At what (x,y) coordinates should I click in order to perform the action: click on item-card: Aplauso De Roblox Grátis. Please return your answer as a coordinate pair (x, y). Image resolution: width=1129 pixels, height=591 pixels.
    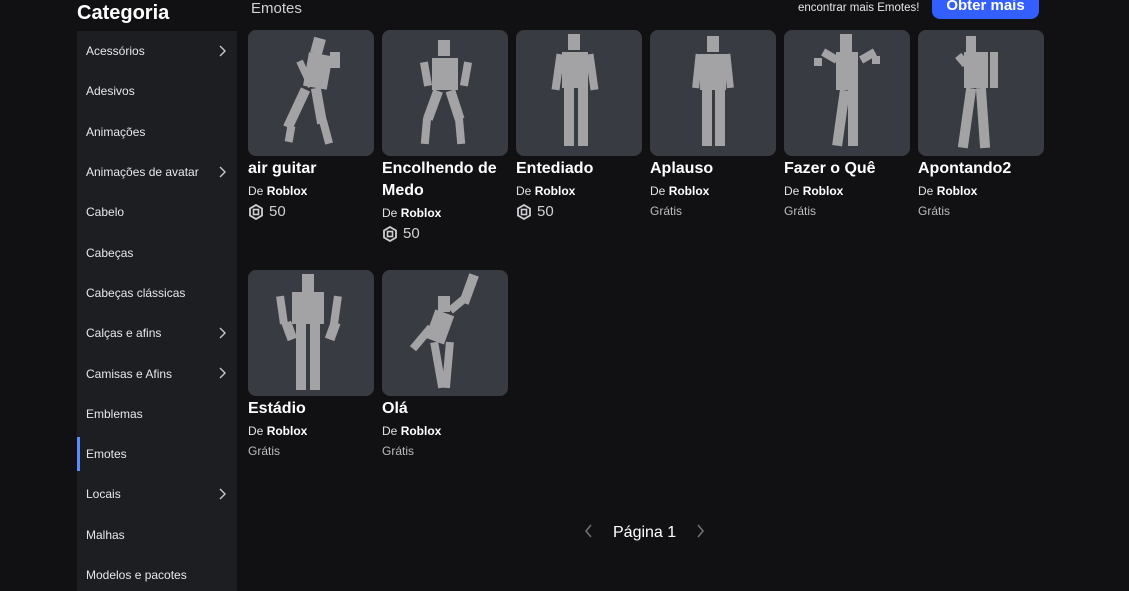
    Looking at the image, I should click on (713, 124).